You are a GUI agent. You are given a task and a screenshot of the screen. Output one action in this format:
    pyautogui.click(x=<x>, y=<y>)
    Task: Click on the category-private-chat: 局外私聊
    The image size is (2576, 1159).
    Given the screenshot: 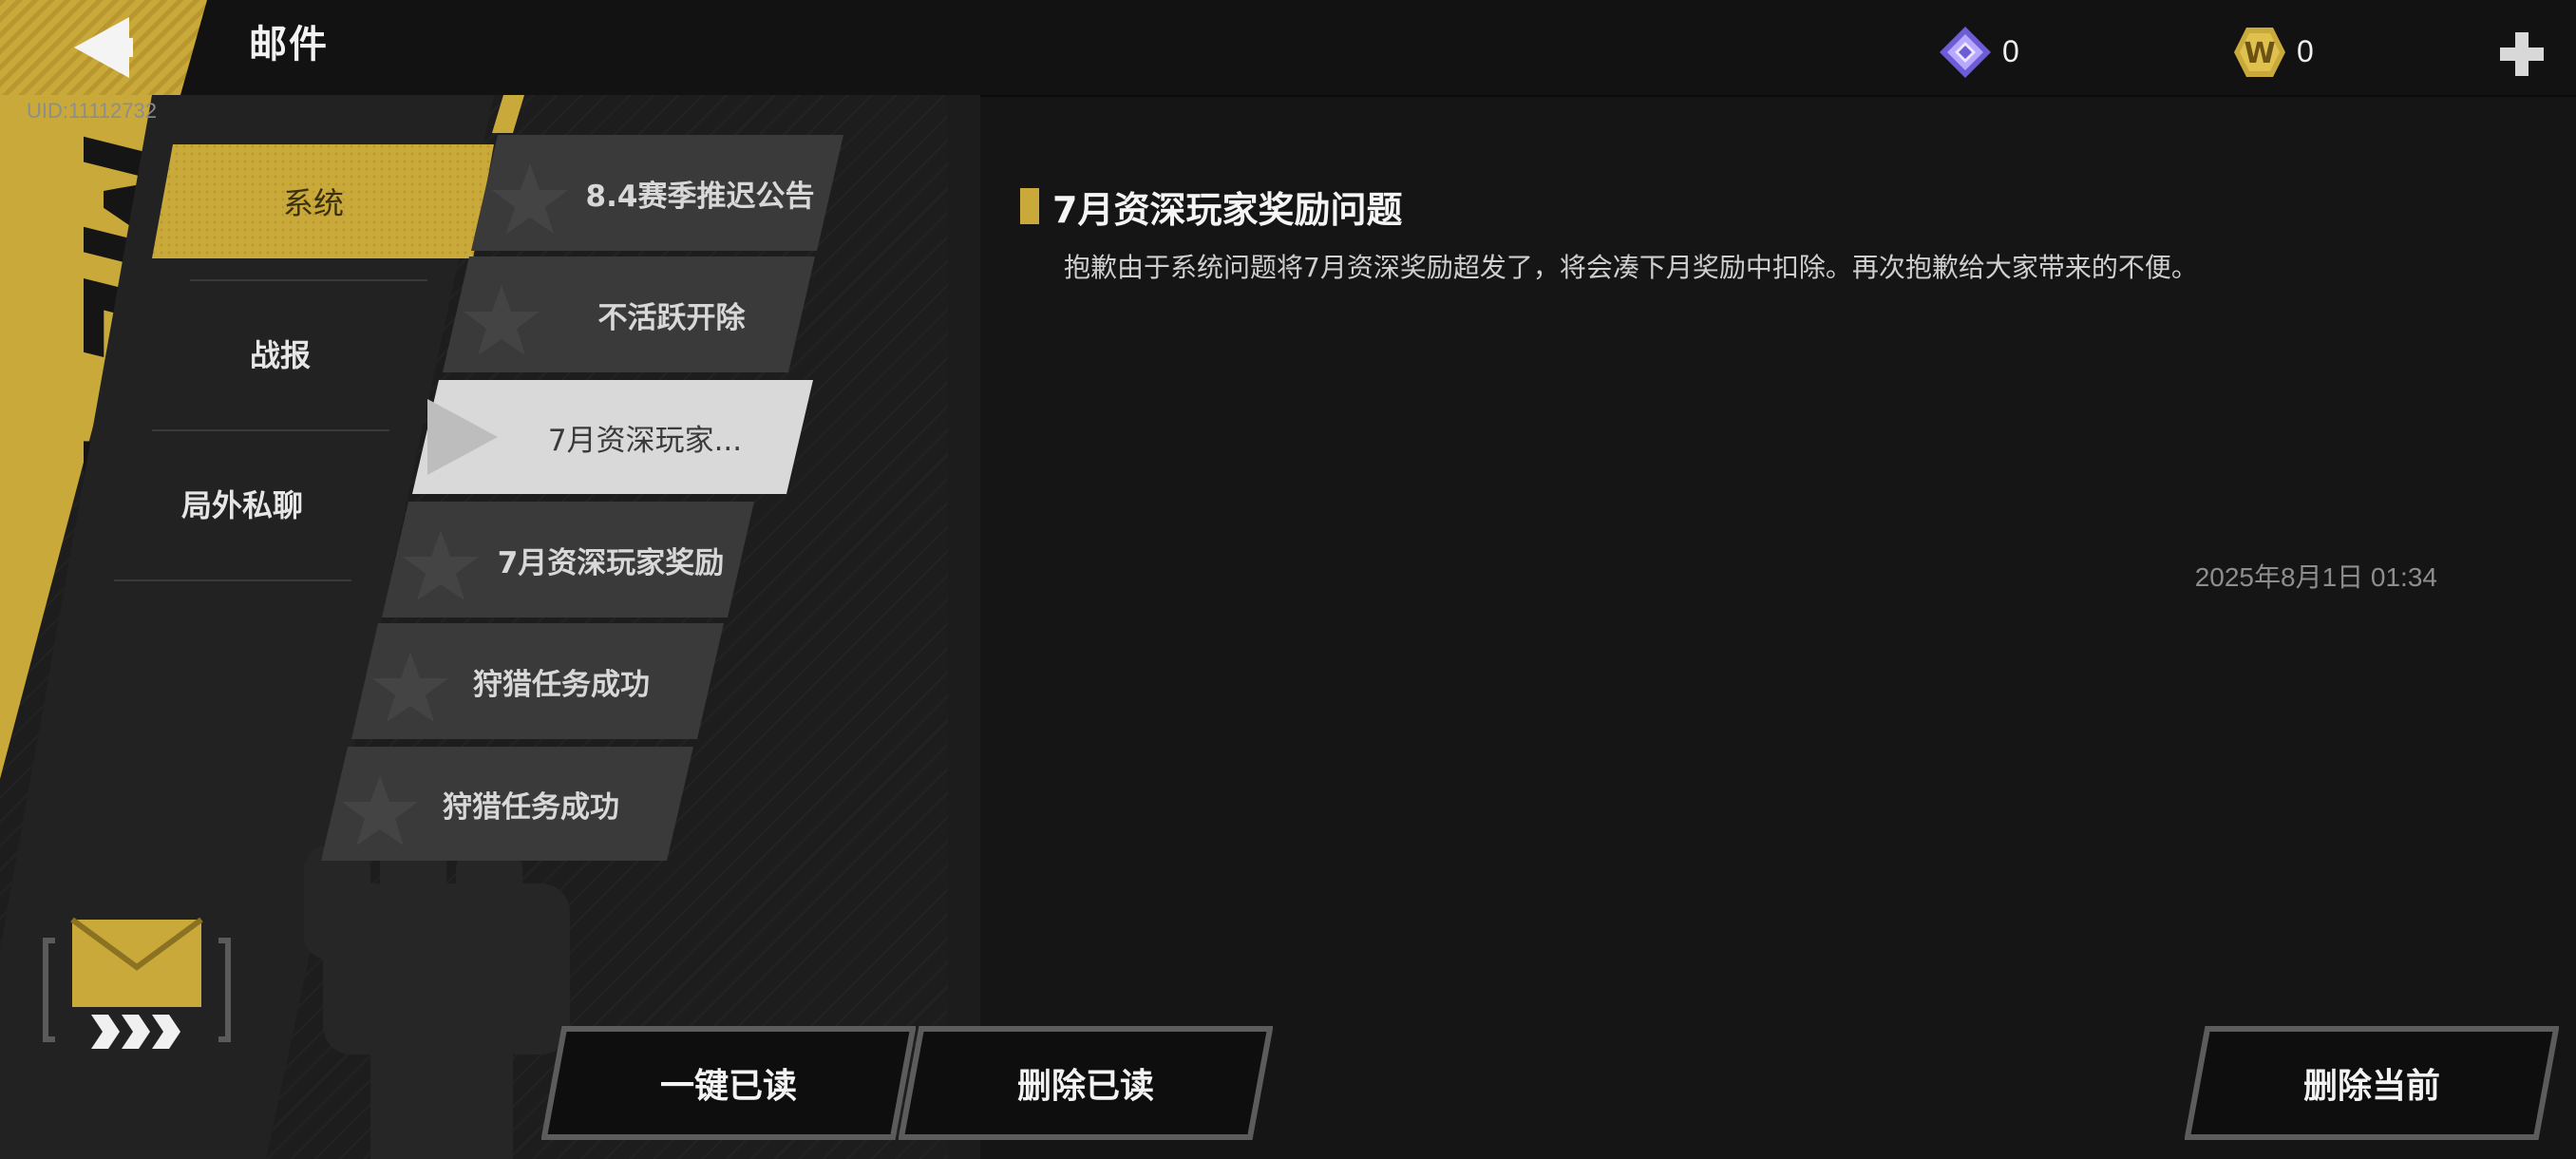 What is the action you would take?
    pyautogui.click(x=242, y=503)
    